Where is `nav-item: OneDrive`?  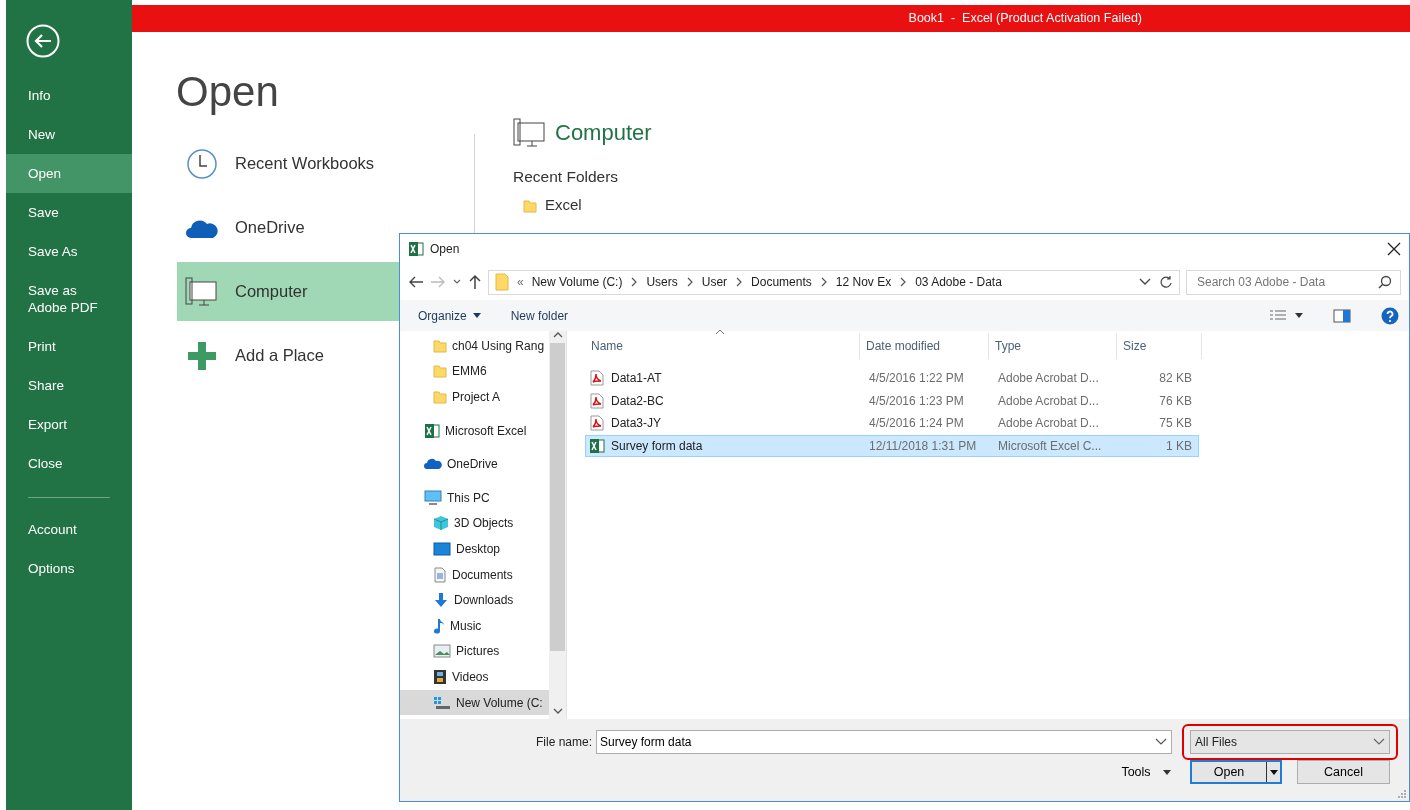
nav-item: OneDrive is located at coordinates (475, 464).